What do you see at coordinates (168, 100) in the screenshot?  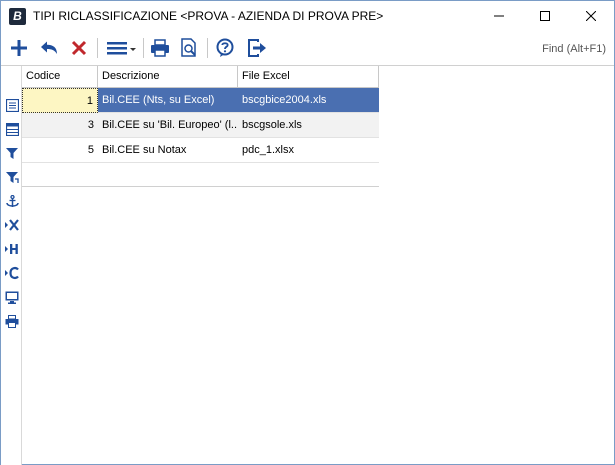 I see `cell-descrizione: Bil.CEE (Nts, su Excel)` at bounding box center [168, 100].